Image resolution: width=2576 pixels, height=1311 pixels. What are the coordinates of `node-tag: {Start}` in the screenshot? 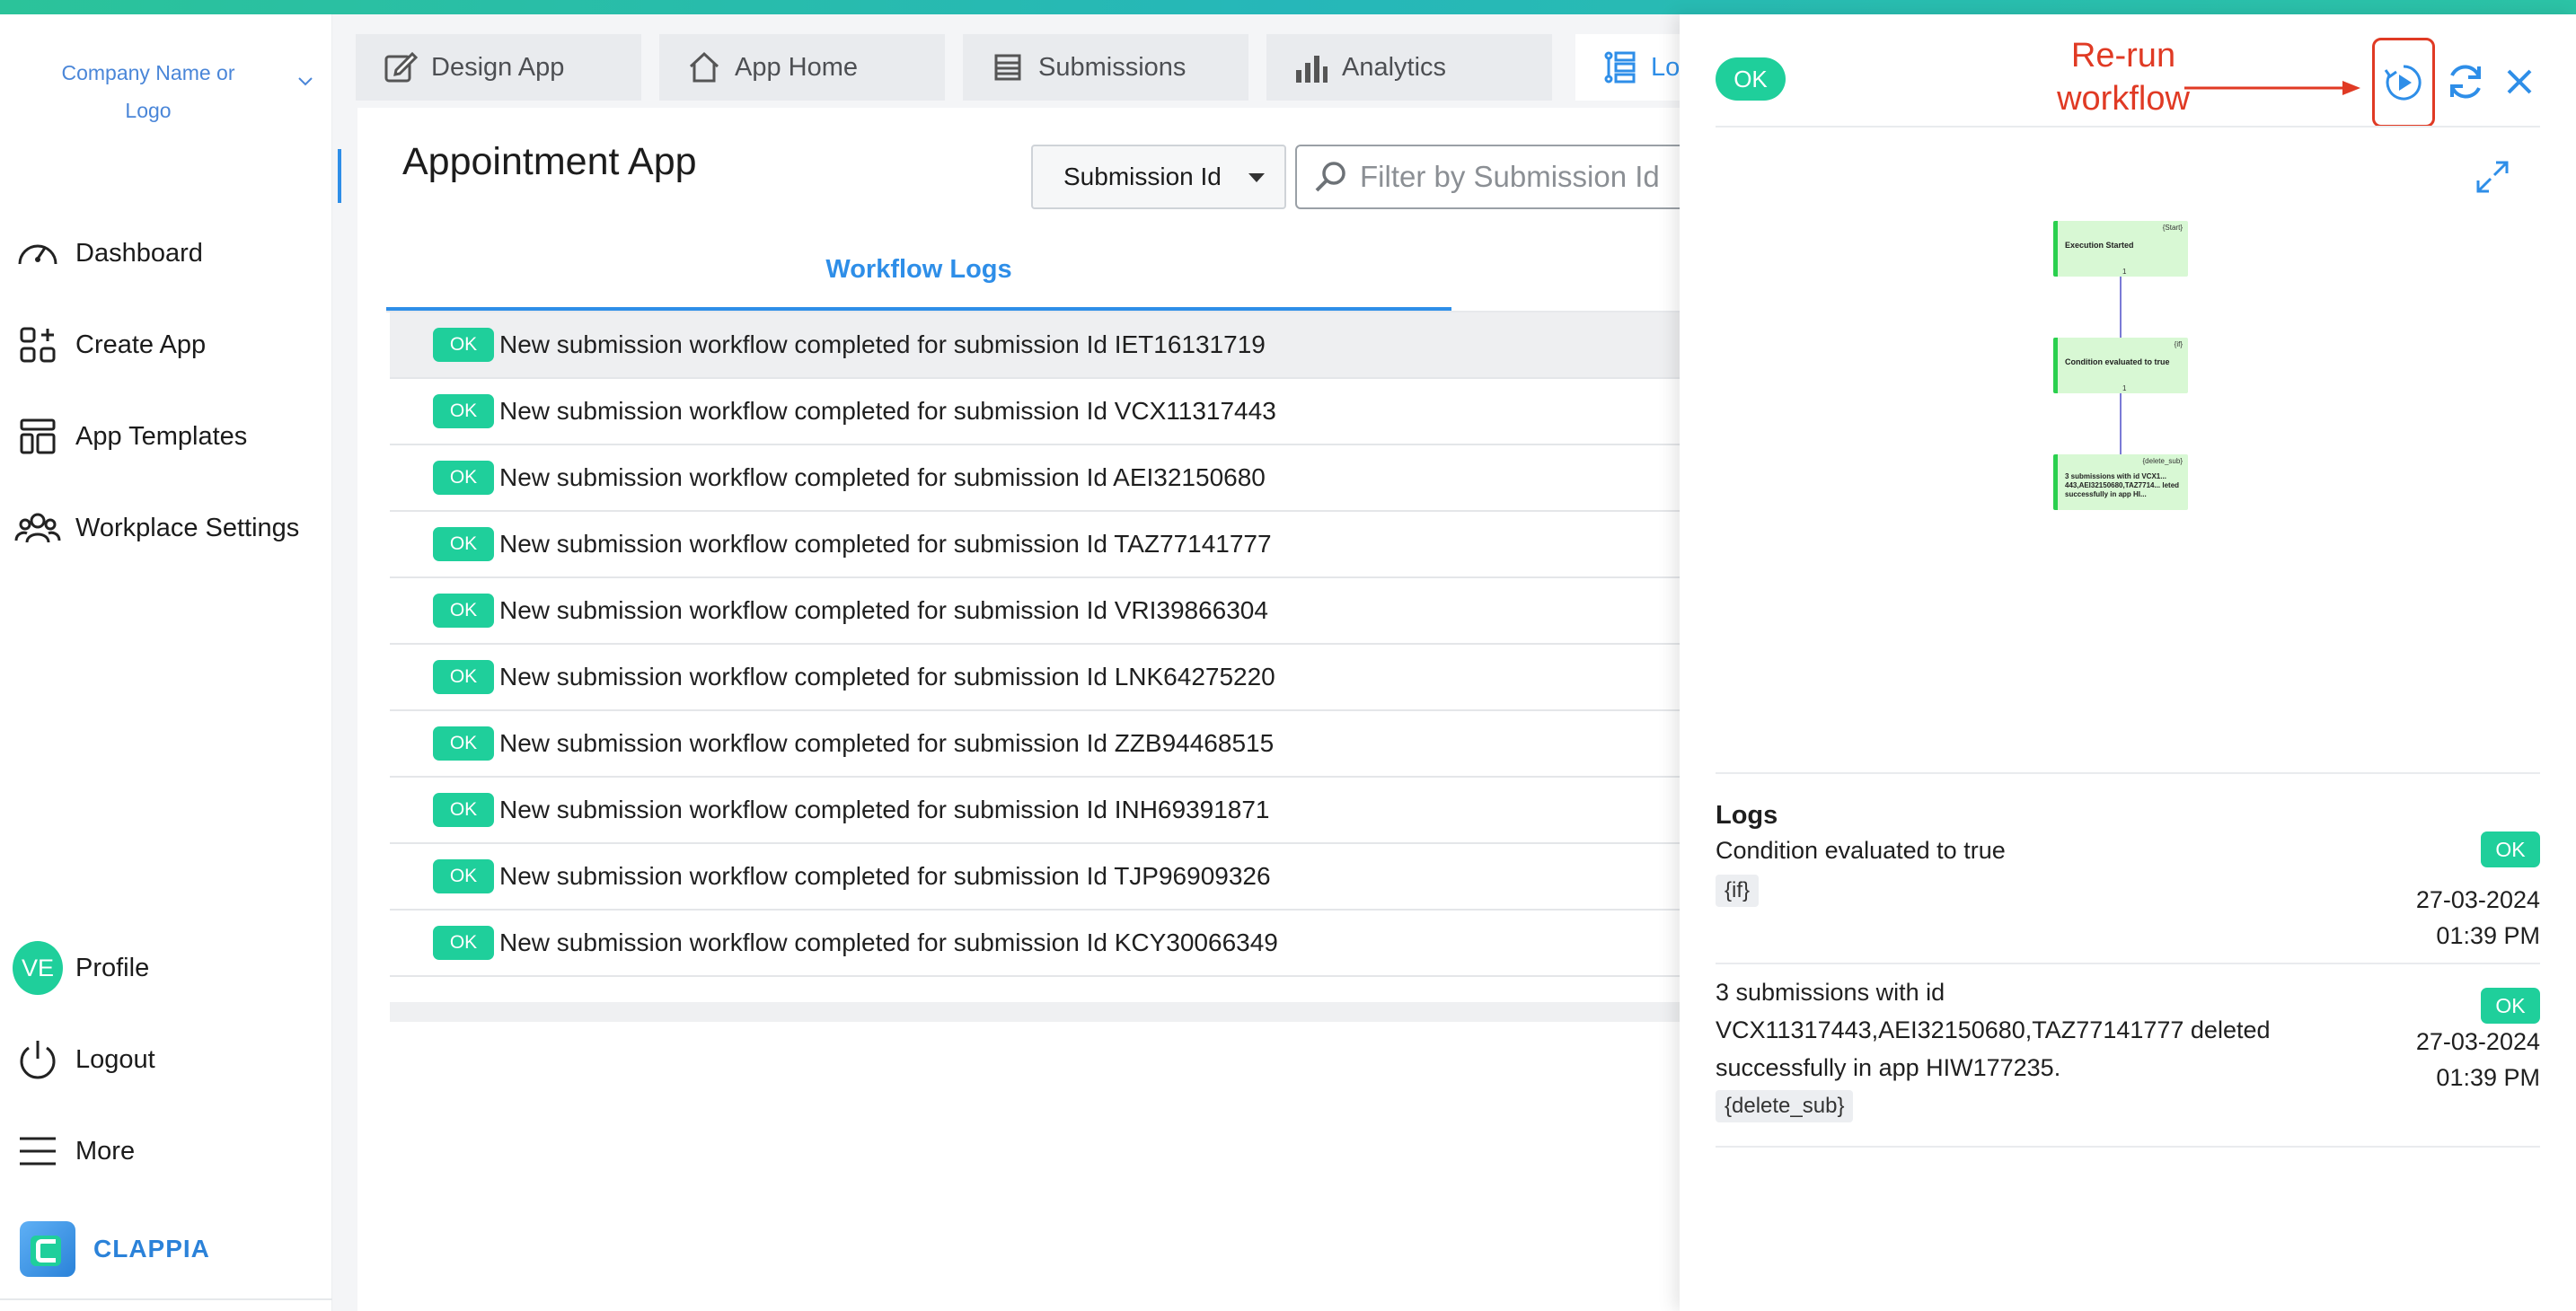 It's located at (2172, 228).